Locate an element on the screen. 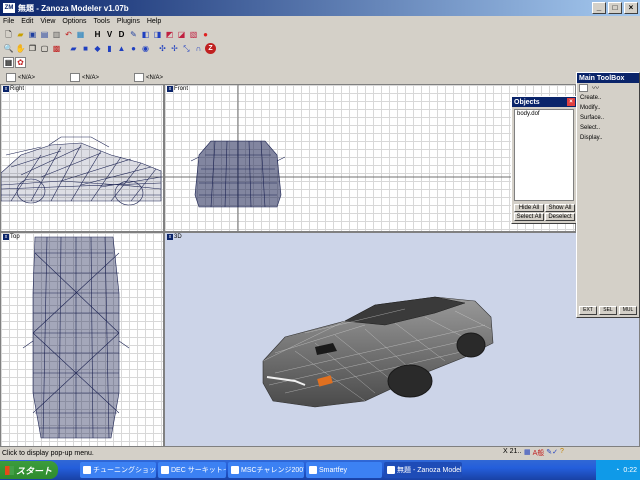 The width and height of the screenshot is (640, 480). save-as-icon: ▤ is located at coordinates (44, 34).